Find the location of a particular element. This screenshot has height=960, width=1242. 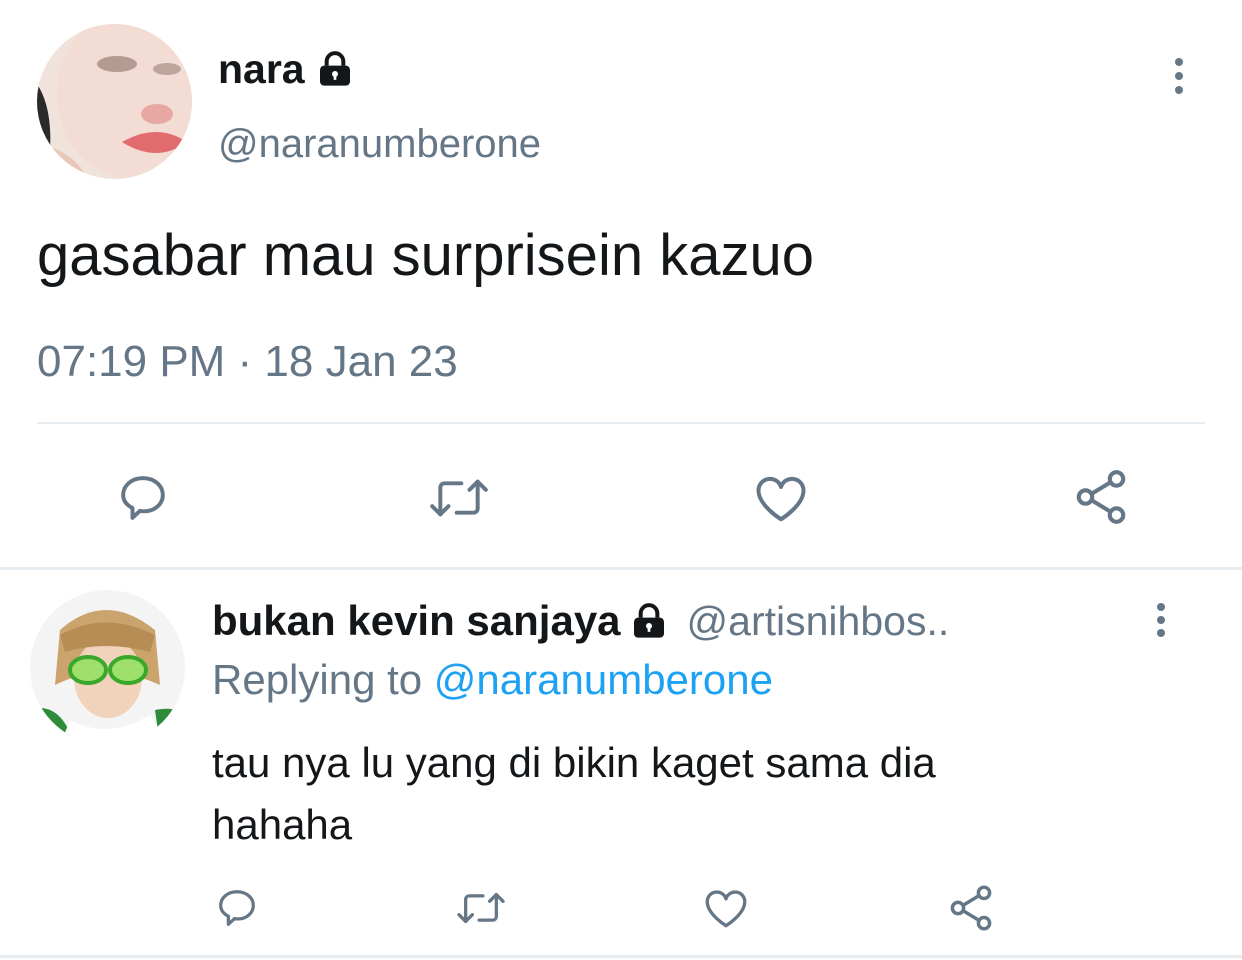

author-handle: @naranumberone is located at coordinates (379, 144).